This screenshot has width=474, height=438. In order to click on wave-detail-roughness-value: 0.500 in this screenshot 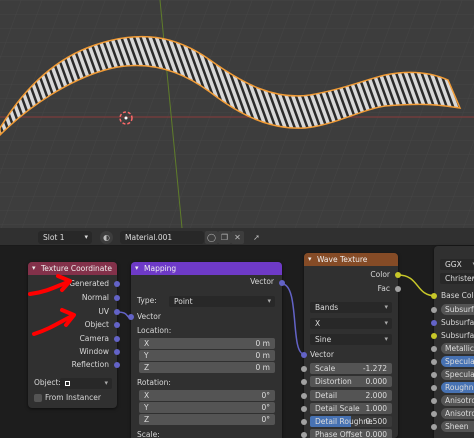, I will do `click(376, 421)`.